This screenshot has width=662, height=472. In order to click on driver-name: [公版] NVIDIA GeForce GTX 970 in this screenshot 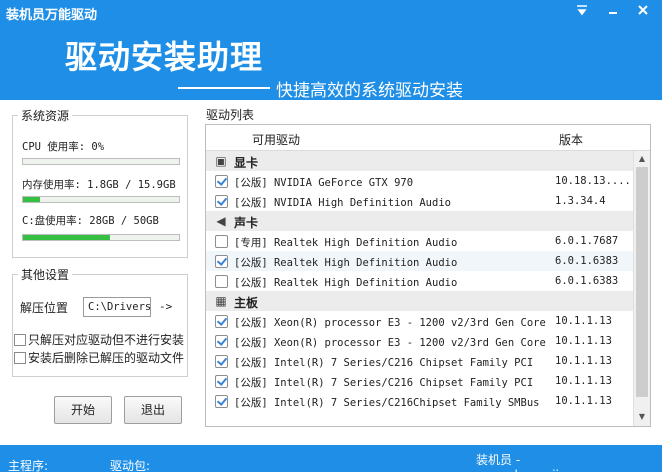, I will do `click(324, 183)`.